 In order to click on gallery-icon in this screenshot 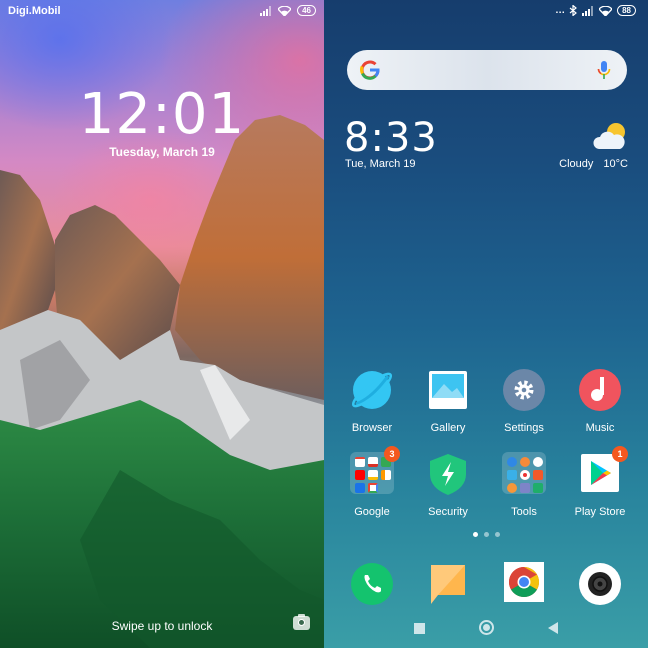, I will do `click(448, 390)`.